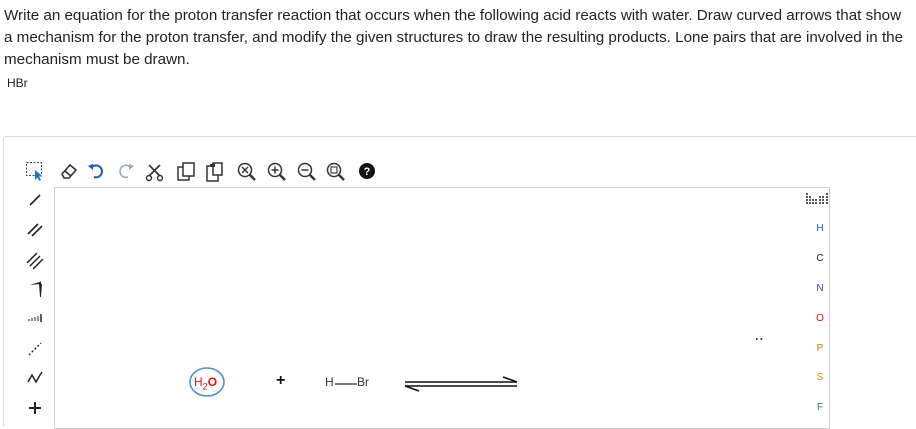 The image size is (916, 429). Describe the element at coordinates (336, 172) in the screenshot. I see `zoom-fit-icon` at that location.